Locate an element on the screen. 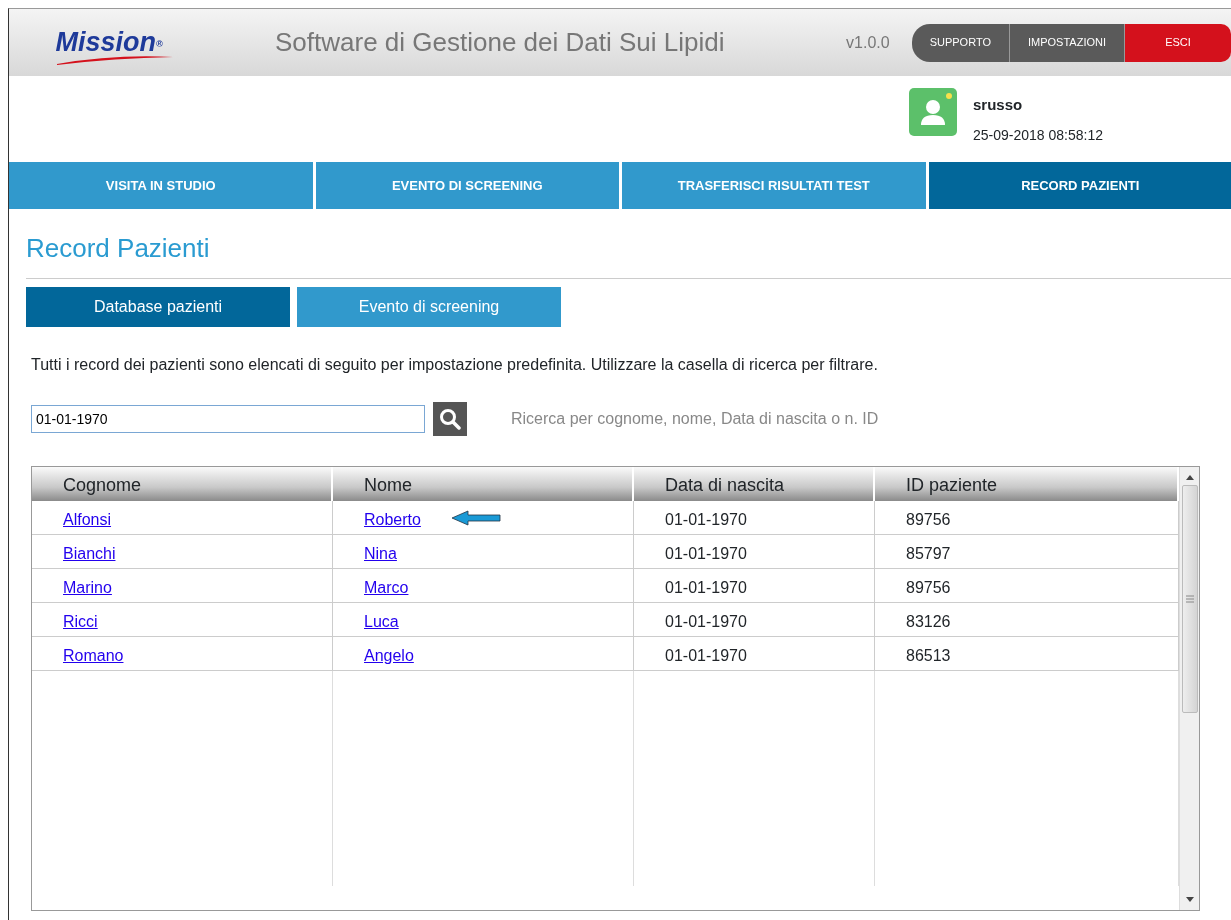  column-header: Data di nascita is located at coordinates (754, 484).